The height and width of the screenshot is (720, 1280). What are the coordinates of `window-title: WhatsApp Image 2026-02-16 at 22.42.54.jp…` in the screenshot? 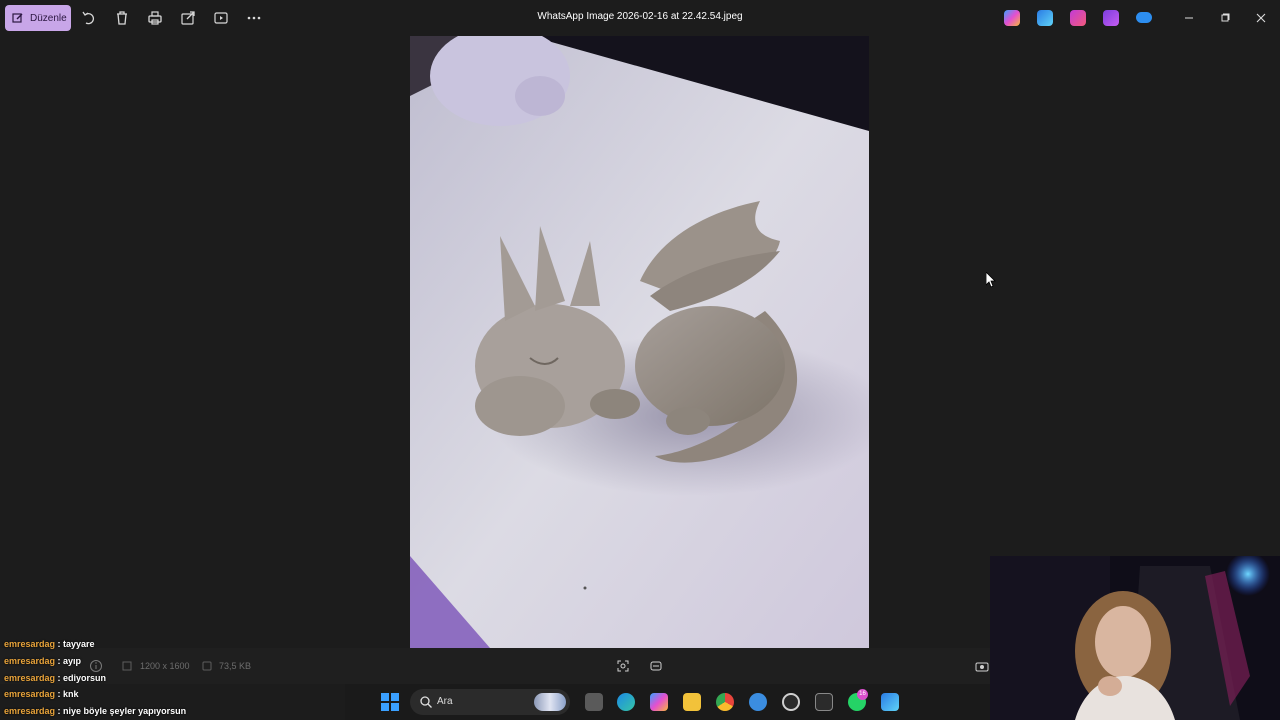 It's located at (640, 16).